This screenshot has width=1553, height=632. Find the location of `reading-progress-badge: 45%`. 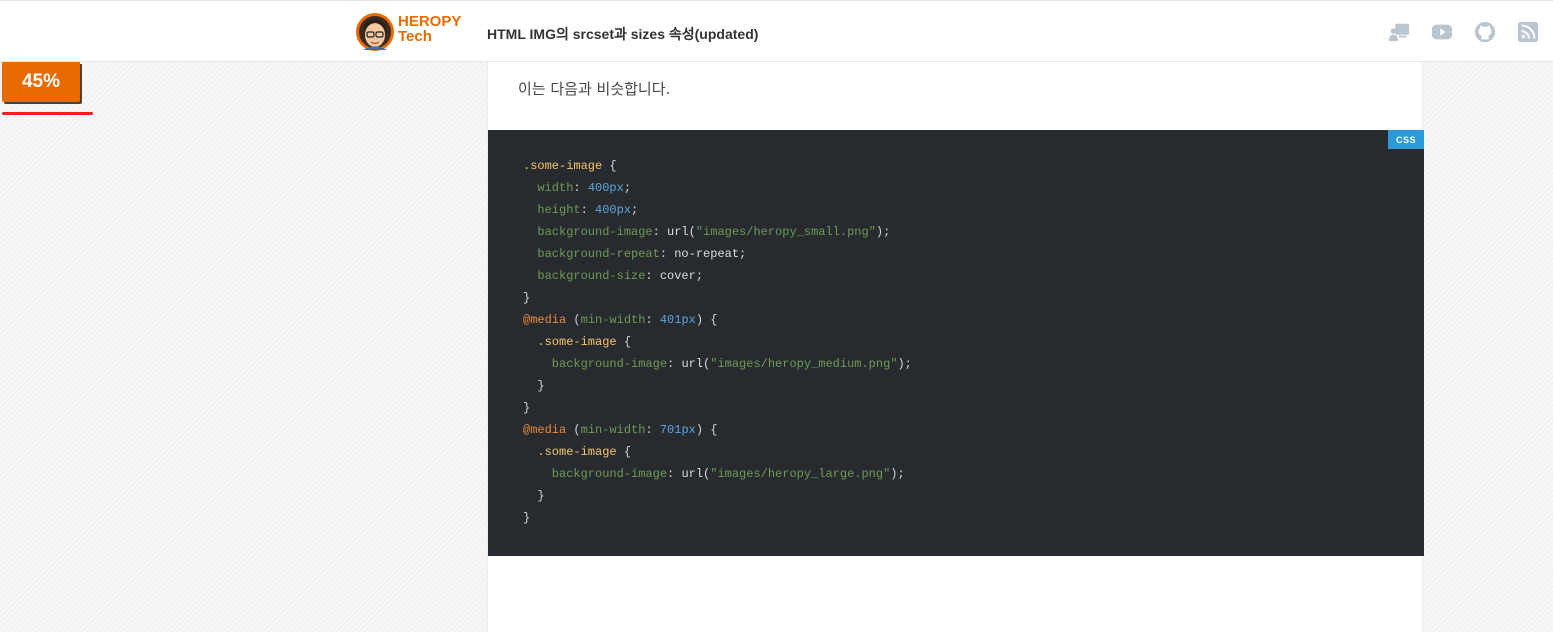

reading-progress-badge: 45% is located at coordinates (41, 82).